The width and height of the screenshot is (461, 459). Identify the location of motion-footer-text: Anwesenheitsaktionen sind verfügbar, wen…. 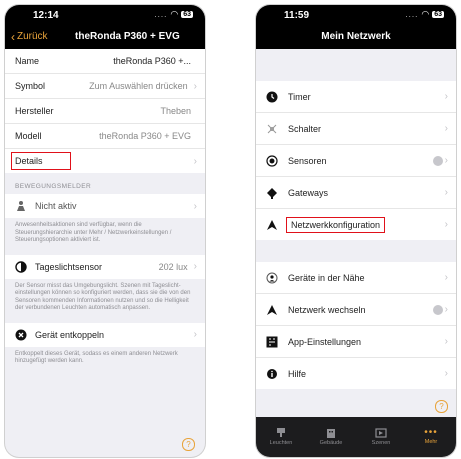
(105, 234).